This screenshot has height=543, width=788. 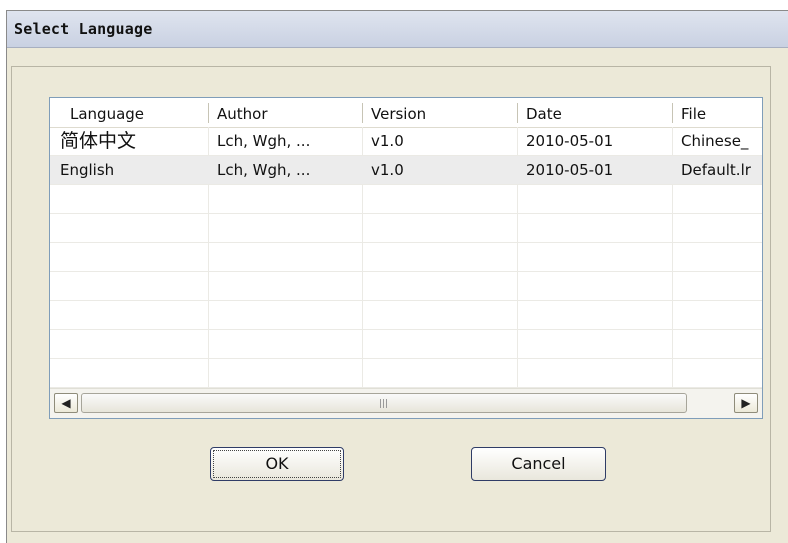 What do you see at coordinates (83, 29) in the screenshot?
I see `dialog-title: Select Language` at bounding box center [83, 29].